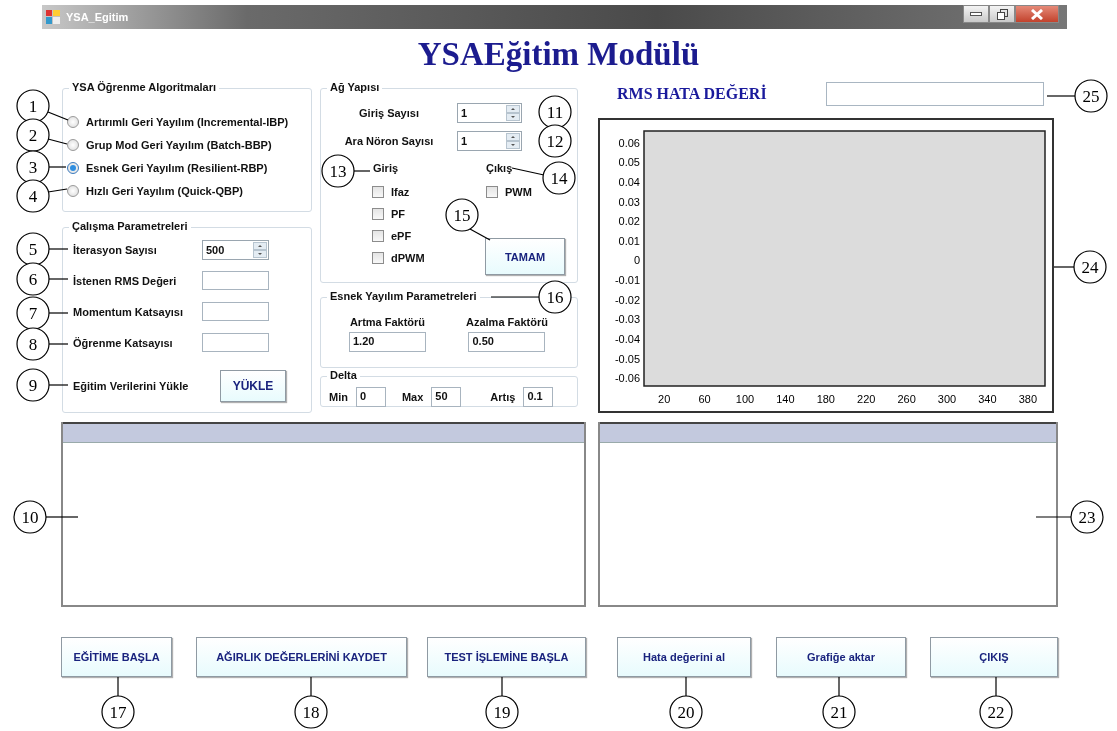 The image size is (1117, 731). What do you see at coordinates (692, 94) in the screenshot?
I see `rms-label: RMS HATA DEĞERİ` at bounding box center [692, 94].